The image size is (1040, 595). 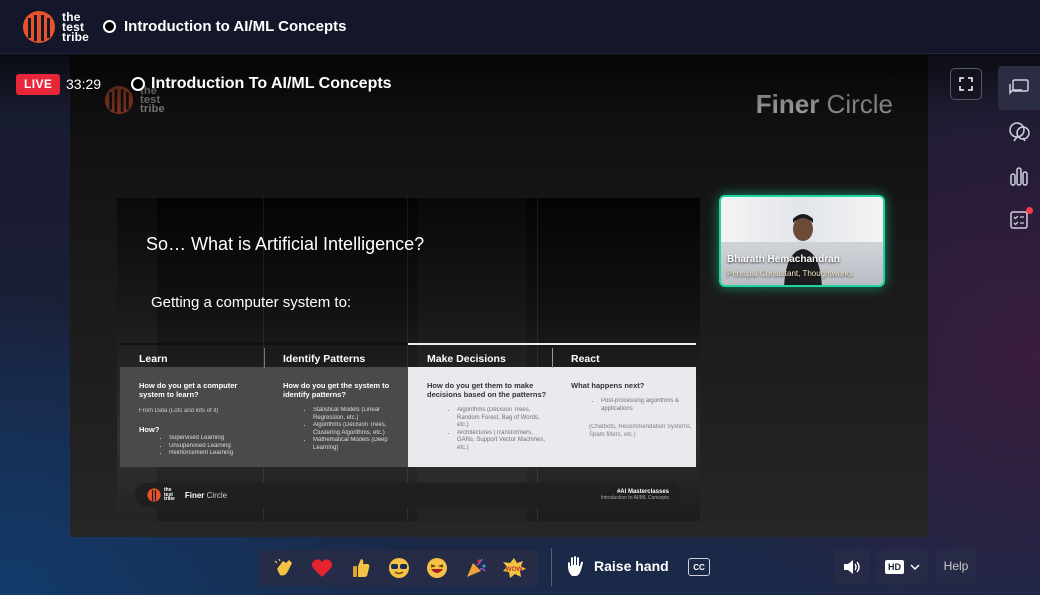 I want to click on brand-text: the test tribe, so click(x=76, y=26).